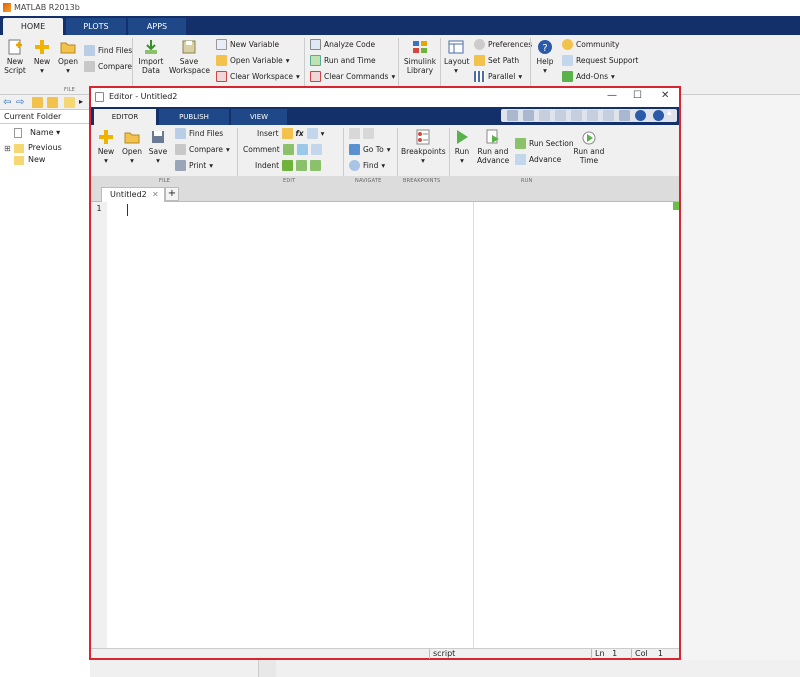  Describe the element at coordinates (15, 57) in the screenshot. I see `new-script-button: New Script` at that location.